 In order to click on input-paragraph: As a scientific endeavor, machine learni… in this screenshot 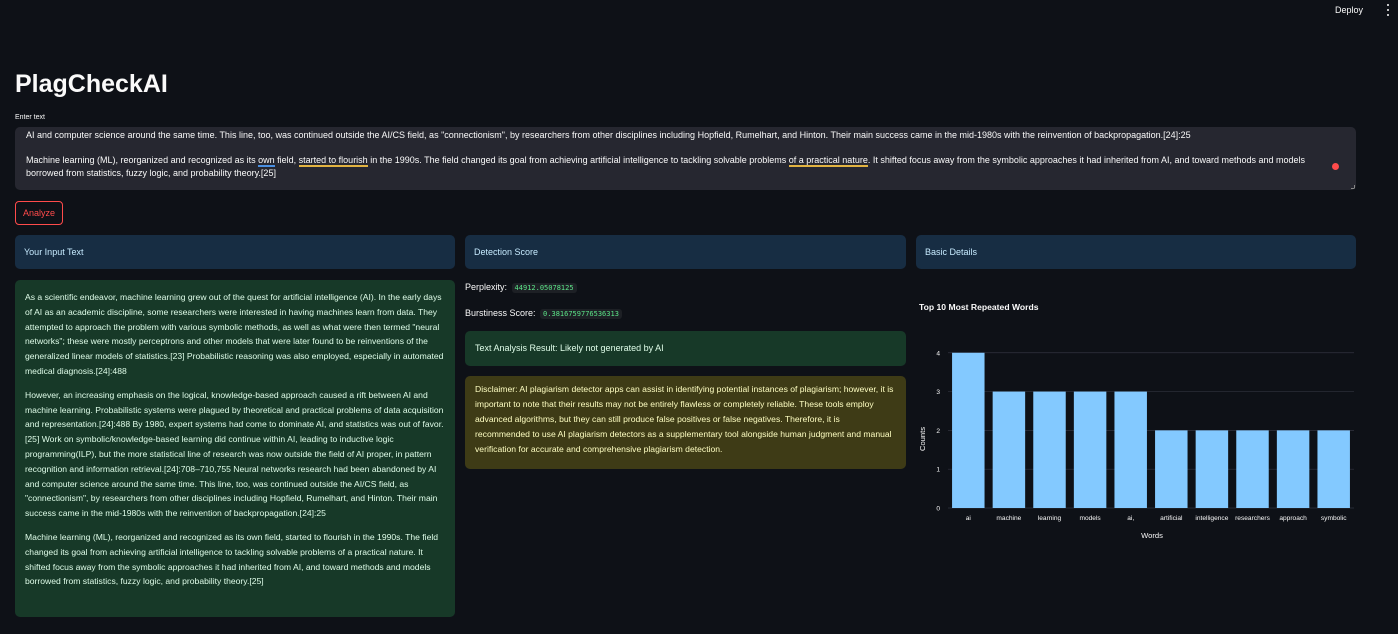, I will do `click(234, 334)`.